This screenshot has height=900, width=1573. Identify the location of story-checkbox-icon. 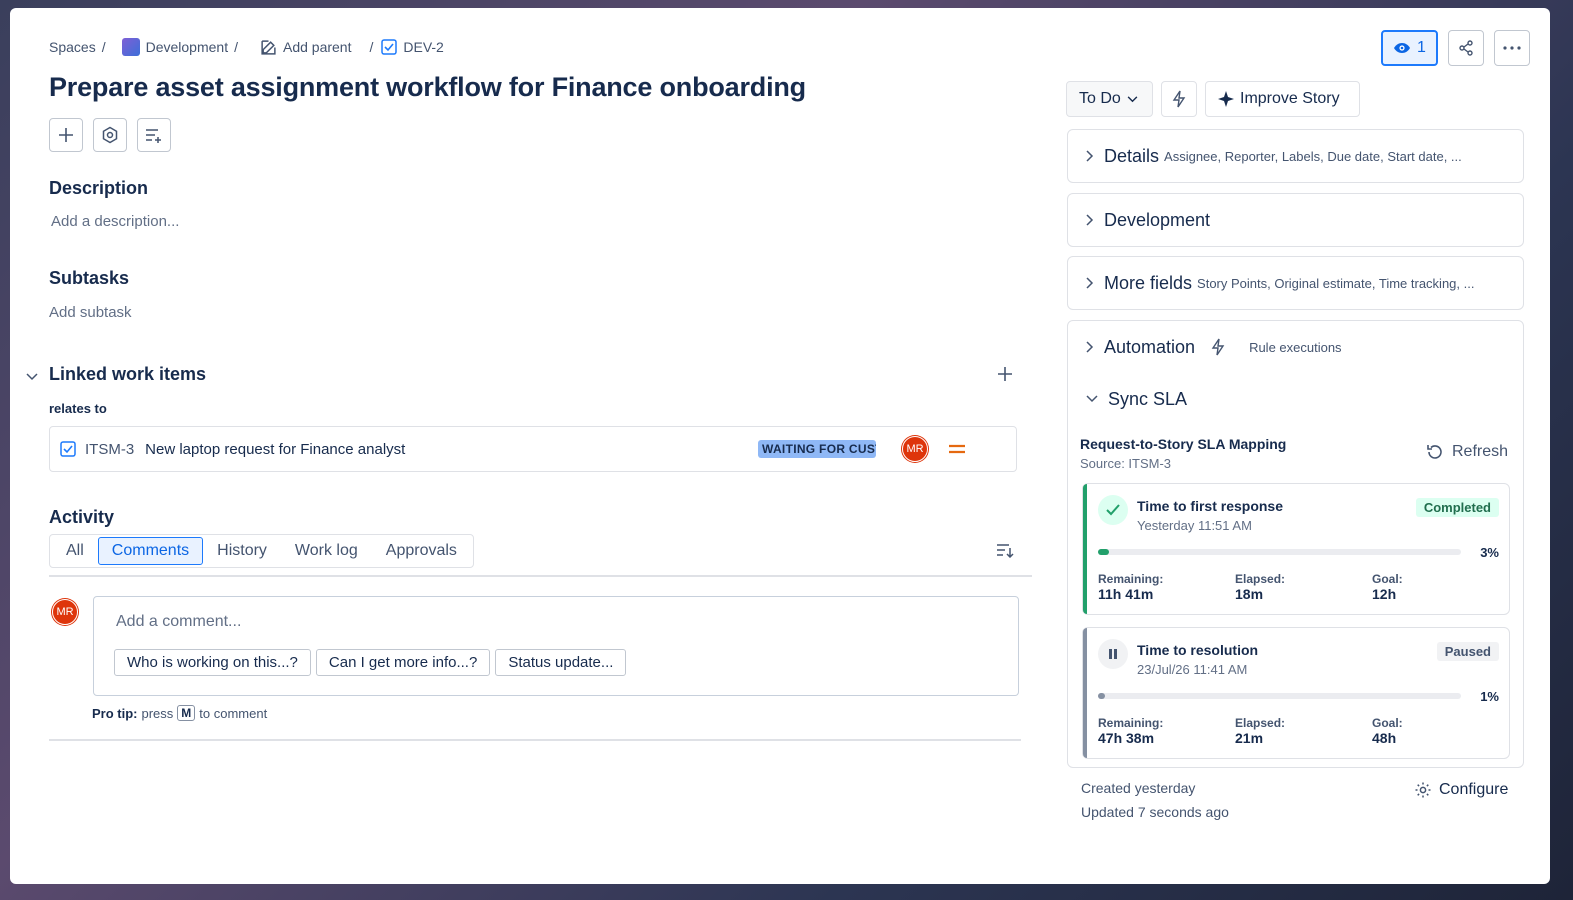
(68, 449).